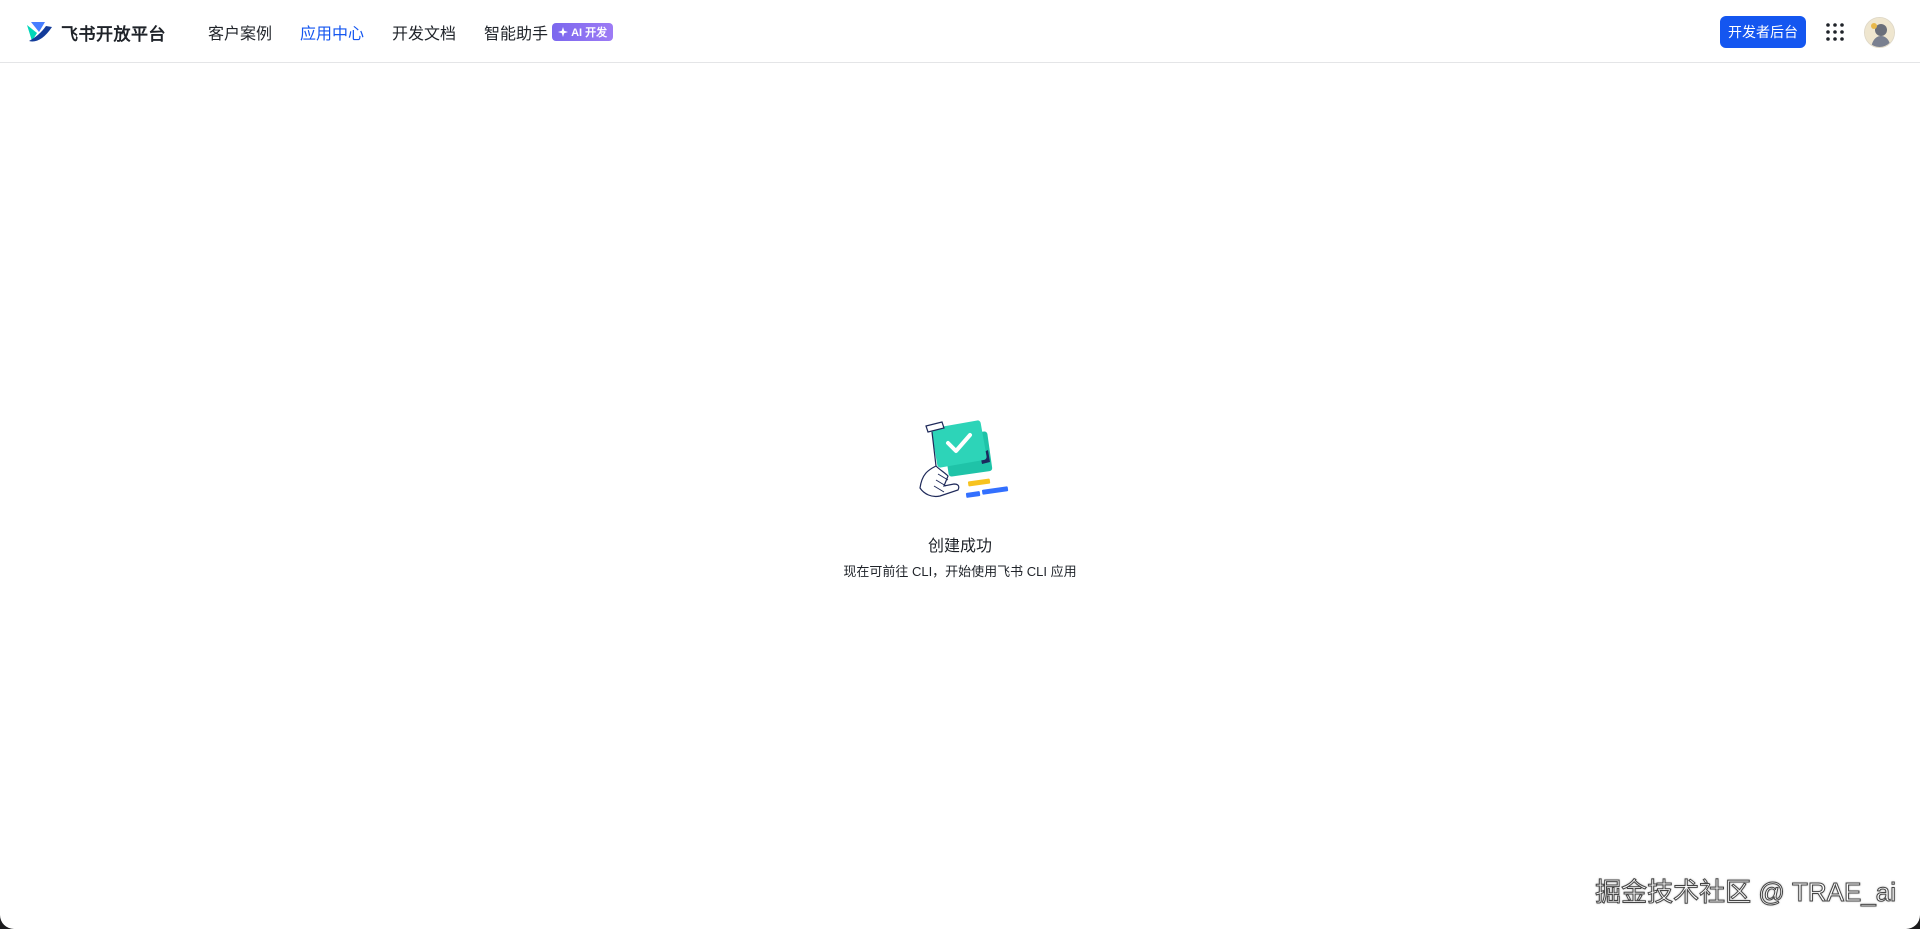  What do you see at coordinates (964, 459) in the screenshot?
I see `success-check-illustration-icon` at bounding box center [964, 459].